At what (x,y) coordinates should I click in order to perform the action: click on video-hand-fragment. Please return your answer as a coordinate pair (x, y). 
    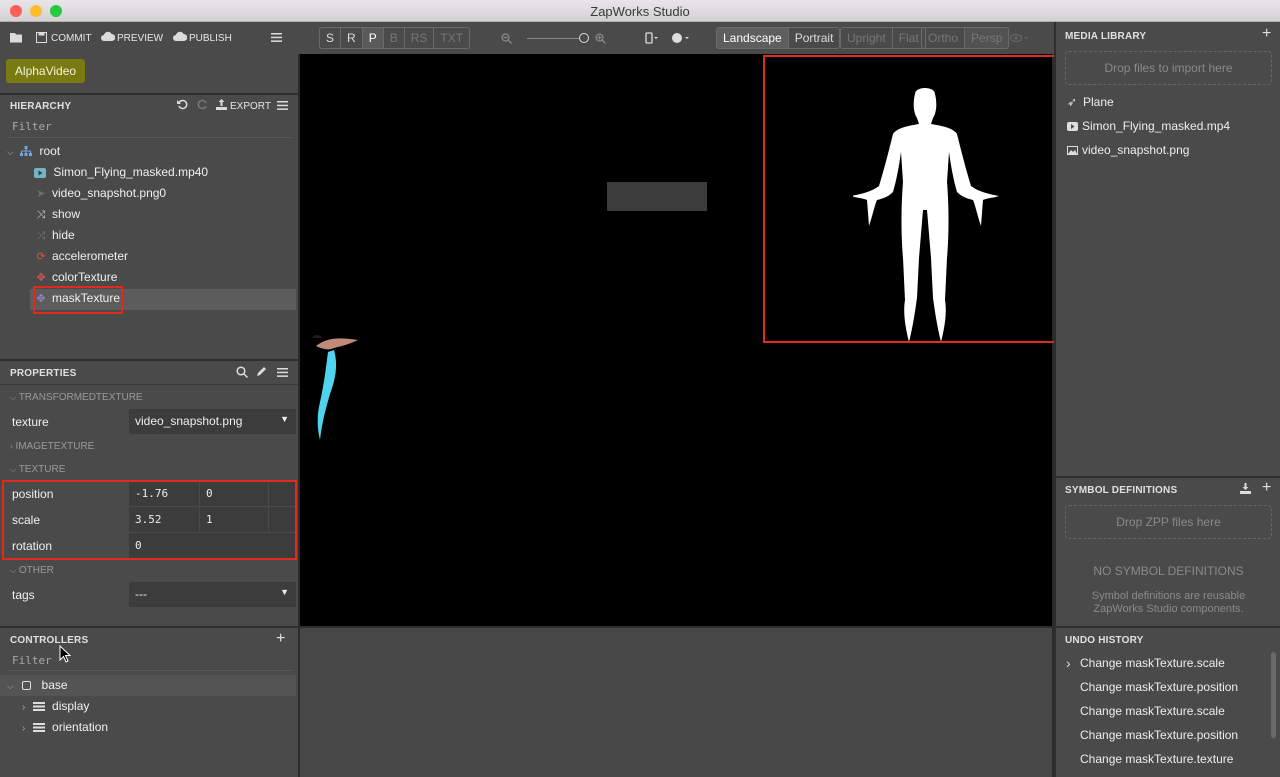
    Looking at the image, I should click on (335, 387).